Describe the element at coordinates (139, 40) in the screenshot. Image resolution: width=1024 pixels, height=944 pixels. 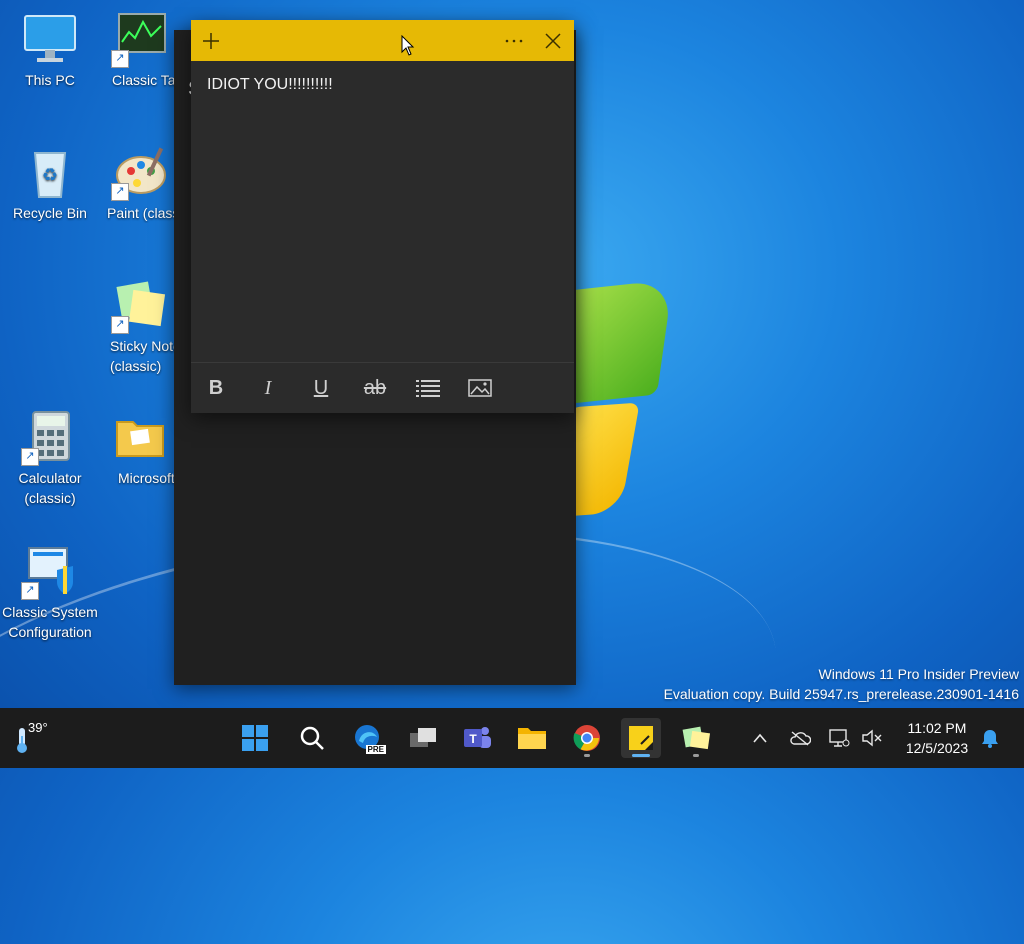
I see `task-manager-icon: ↗` at that location.